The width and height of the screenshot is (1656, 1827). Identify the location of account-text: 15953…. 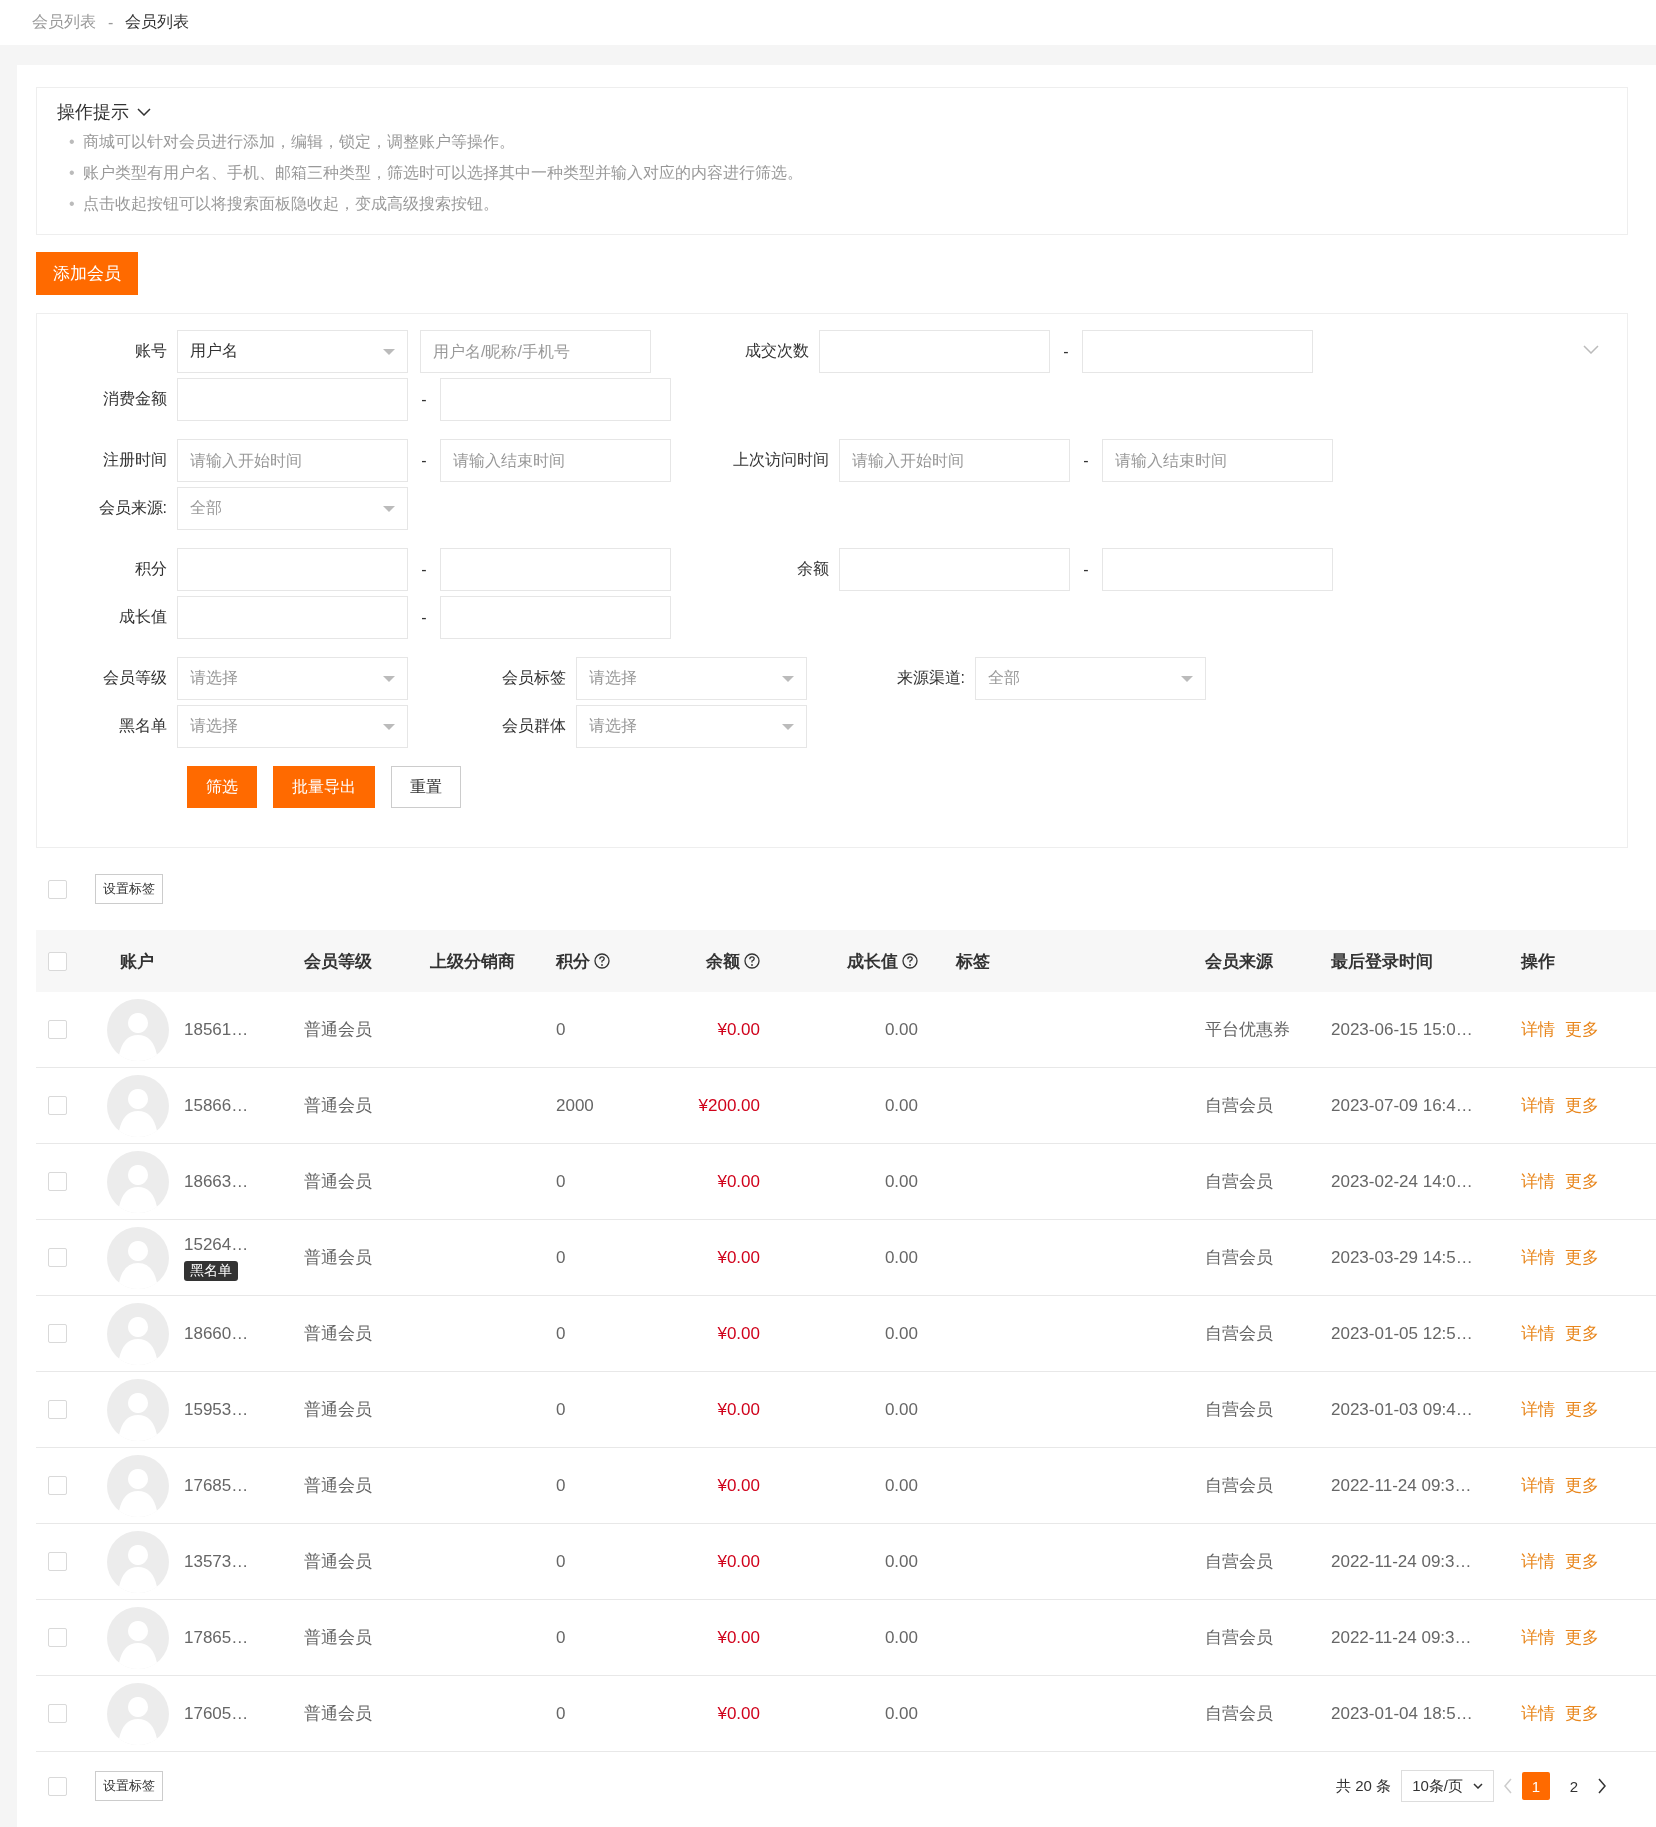
(216, 1409).